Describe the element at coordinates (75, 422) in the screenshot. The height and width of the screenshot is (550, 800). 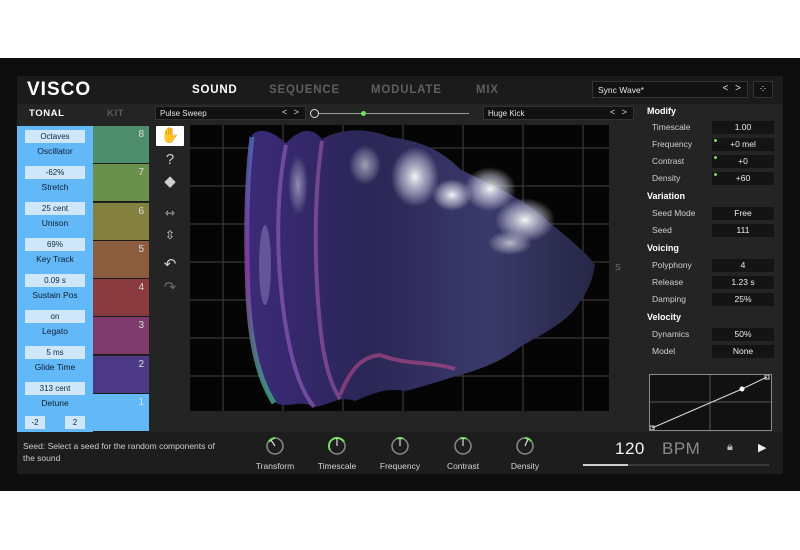
I see `range-high-field: 2` at that location.